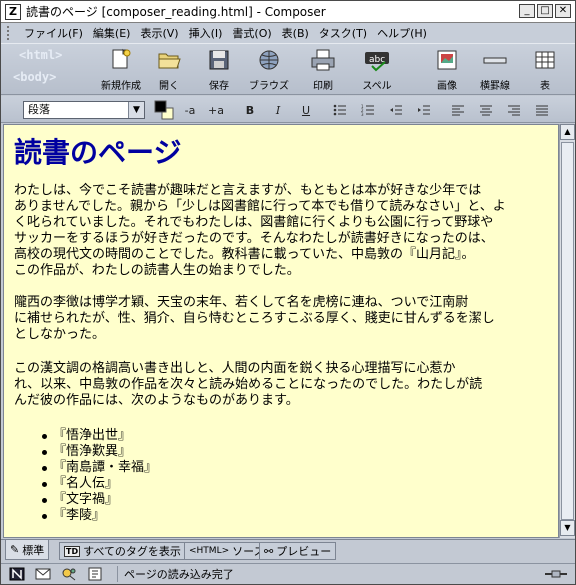  What do you see at coordinates (306, 110) in the screenshot?
I see `underline-button: U` at bounding box center [306, 110].